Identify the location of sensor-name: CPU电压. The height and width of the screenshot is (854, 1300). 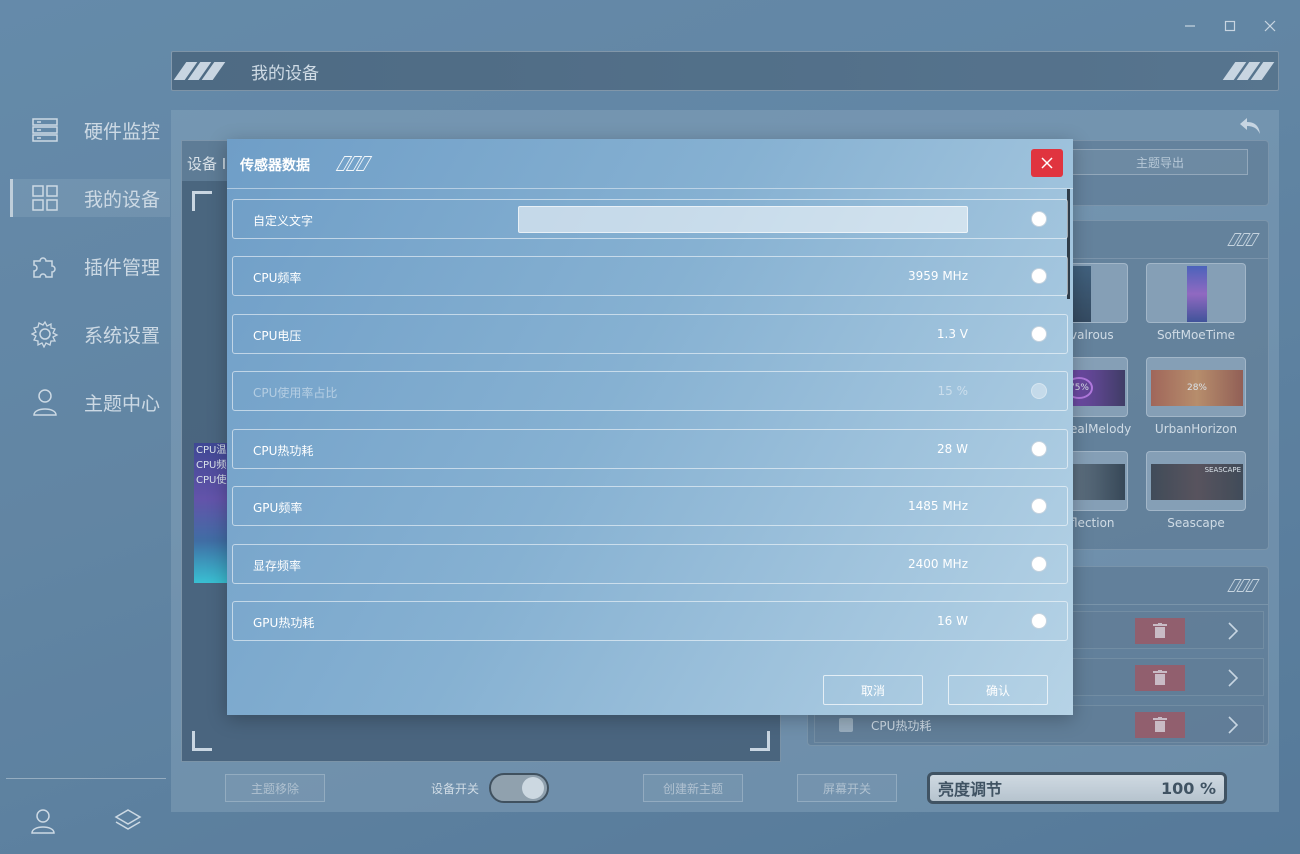
(277, 336).